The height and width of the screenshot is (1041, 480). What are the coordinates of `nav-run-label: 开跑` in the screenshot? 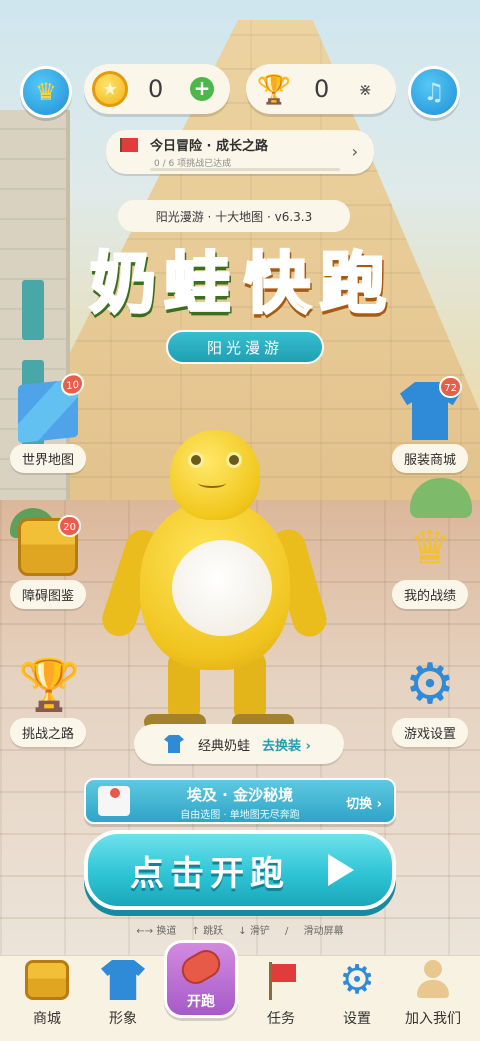 It's located at (201, 1002).